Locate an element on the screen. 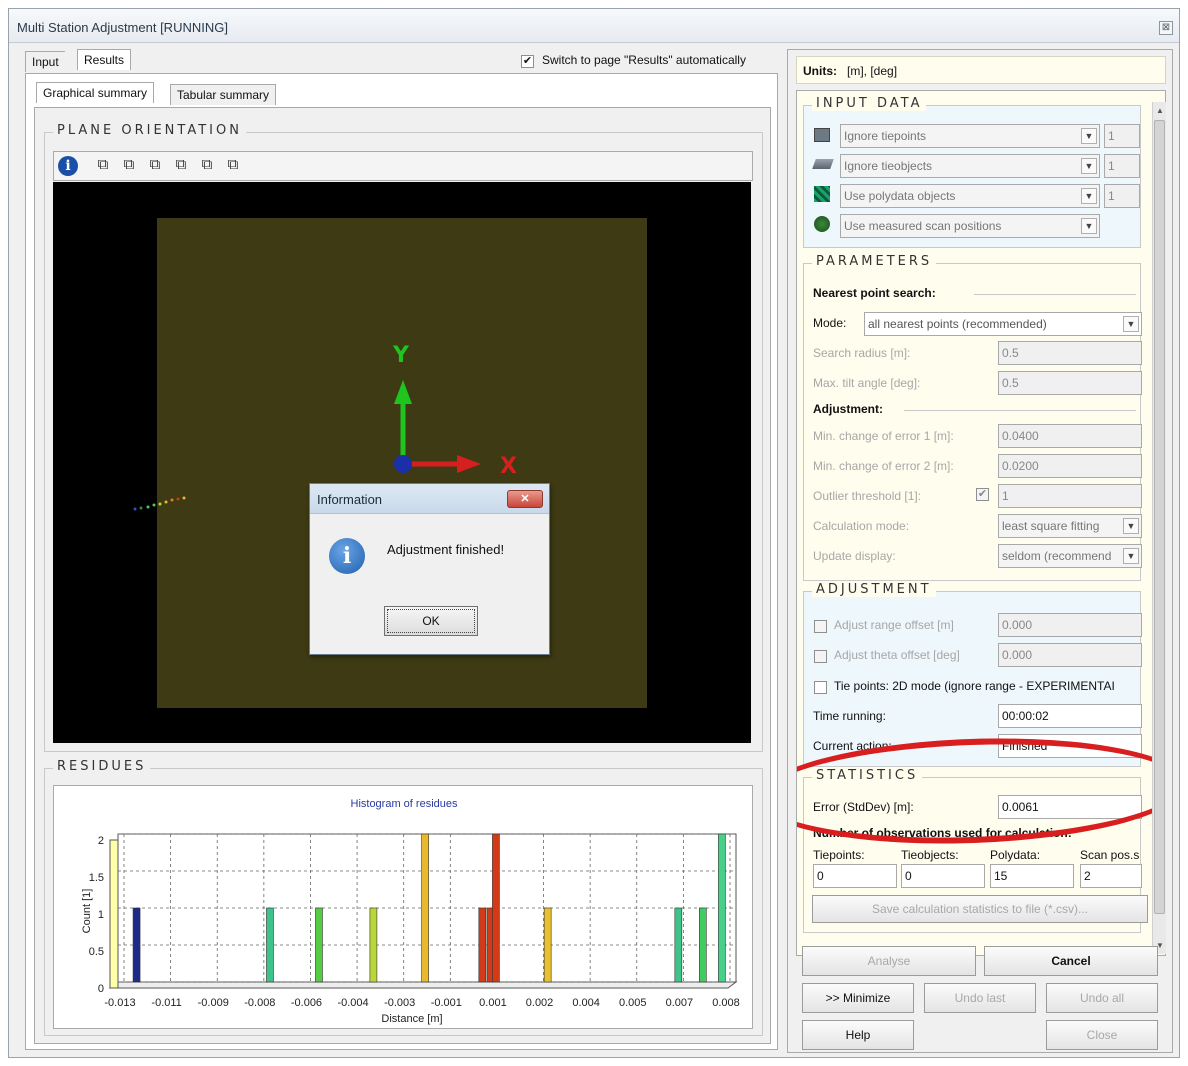  theta-offset-field: 0.000 is located at coordinates (1070, 655).